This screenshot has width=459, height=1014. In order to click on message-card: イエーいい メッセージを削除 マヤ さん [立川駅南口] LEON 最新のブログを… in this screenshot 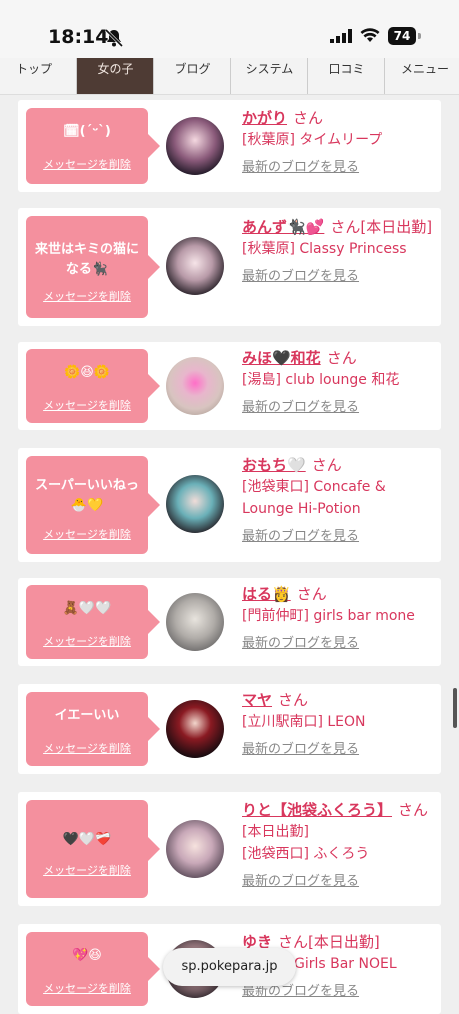, I will do `click(229, 729)`.